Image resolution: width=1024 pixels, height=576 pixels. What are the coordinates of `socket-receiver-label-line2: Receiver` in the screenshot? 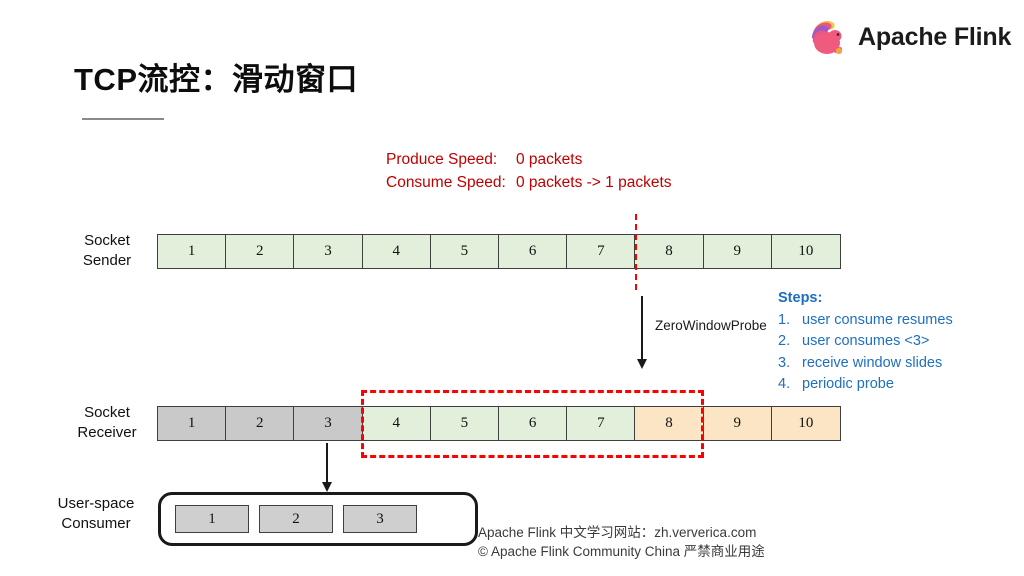 It's located at (107, 432).